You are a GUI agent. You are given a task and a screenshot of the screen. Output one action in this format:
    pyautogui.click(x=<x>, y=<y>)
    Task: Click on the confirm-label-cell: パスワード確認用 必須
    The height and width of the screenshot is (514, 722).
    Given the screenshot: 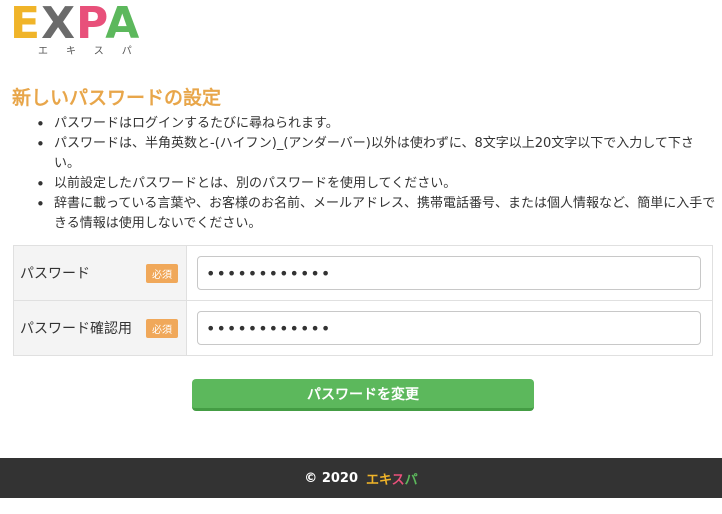 What is the action you would take?
    pyautogui.click(x=100, y=328)
    